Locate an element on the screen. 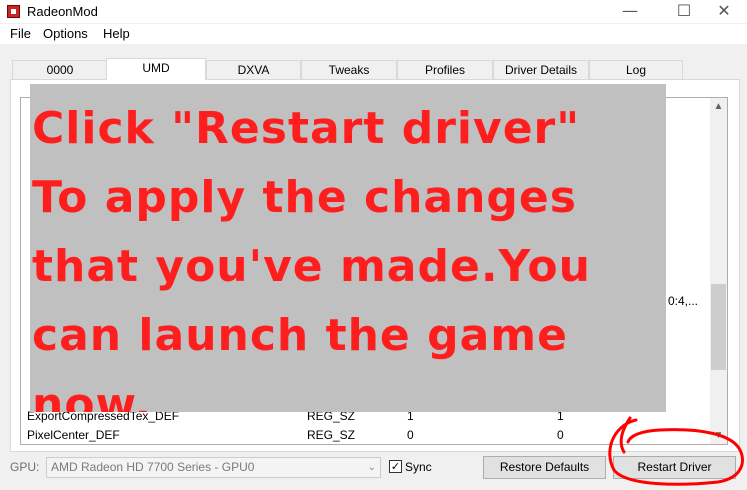  tab-log: Log is located at coordinates (636, 69).